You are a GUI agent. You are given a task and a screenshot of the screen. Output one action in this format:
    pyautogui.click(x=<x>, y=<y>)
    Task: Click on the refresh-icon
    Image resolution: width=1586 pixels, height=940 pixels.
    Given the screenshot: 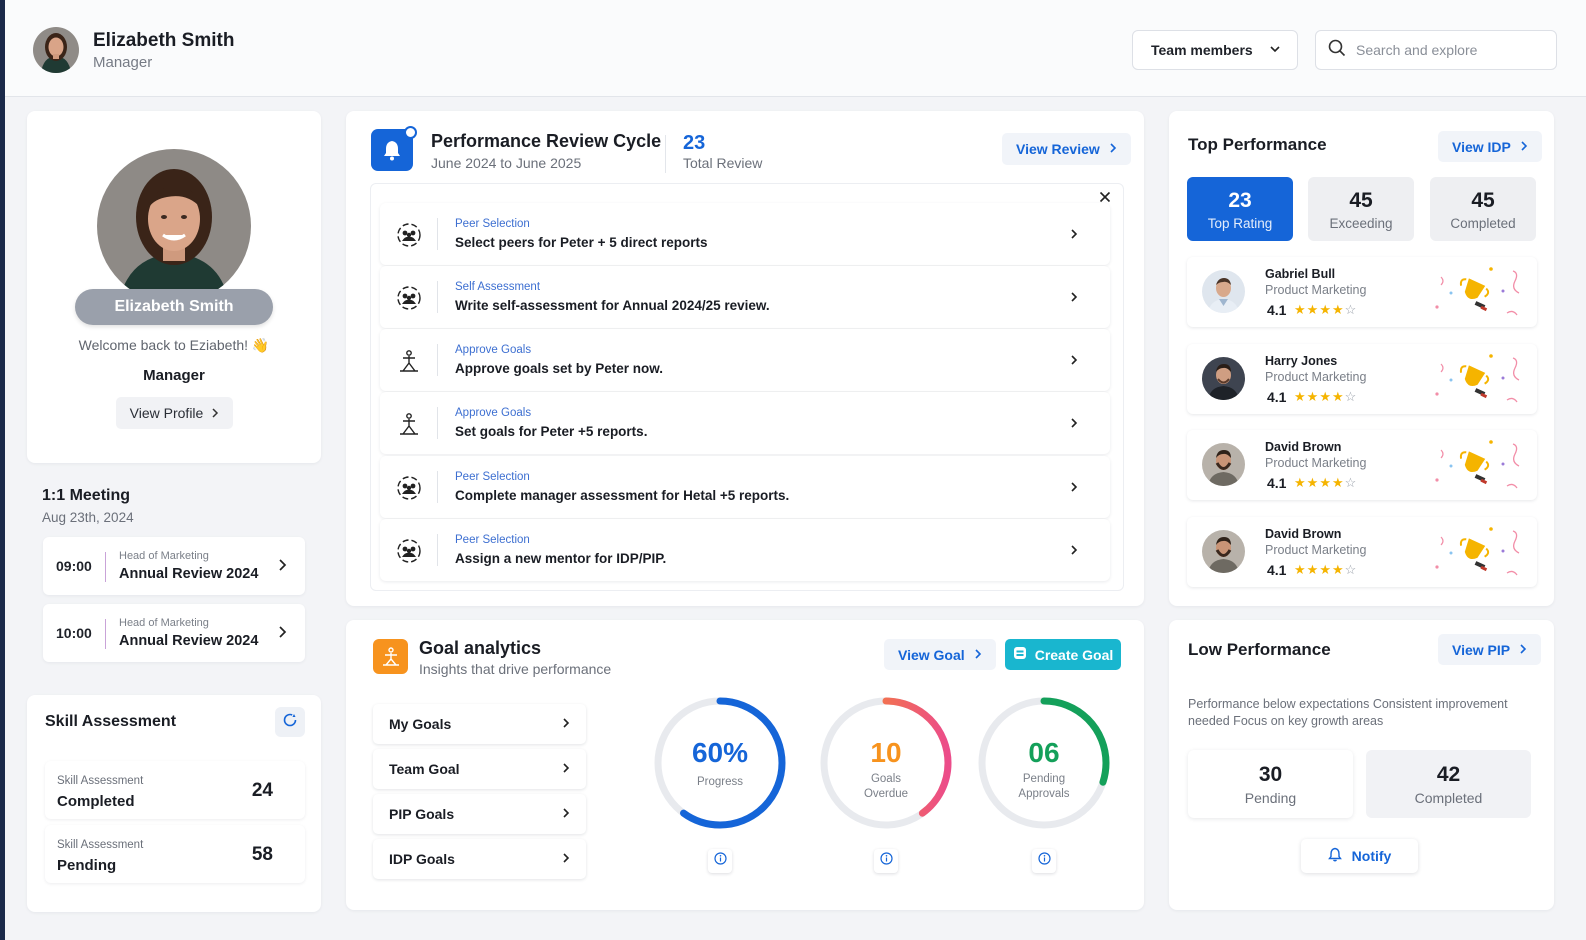 What is the action you would take?
    pyautogui.click(x=290, y=722)
    